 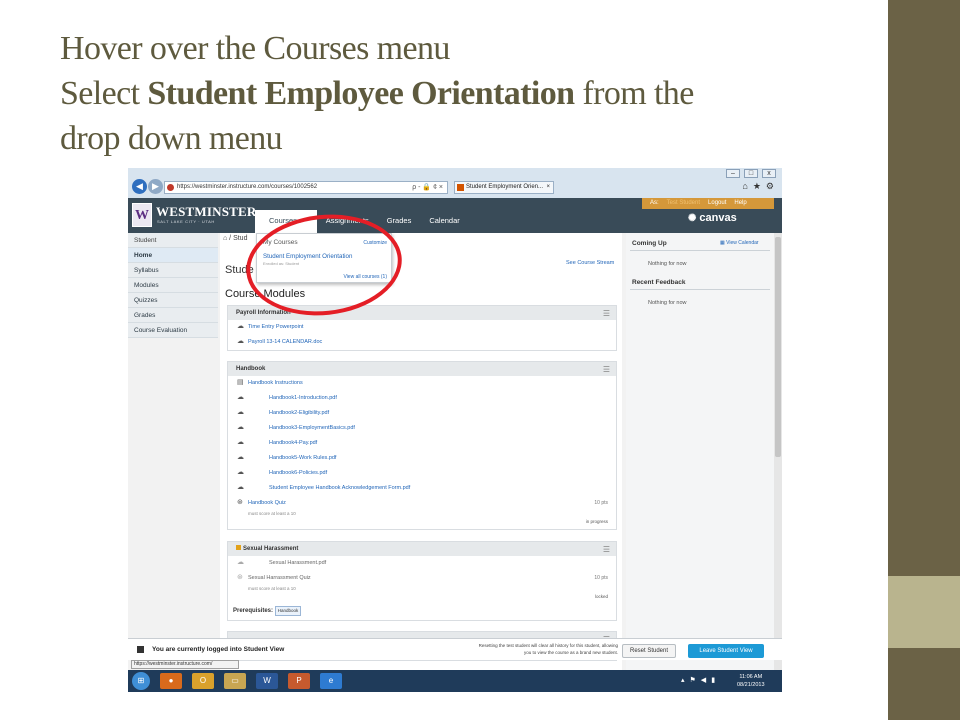 I want to click on firefox-icon: ●, so click(x=171, y=681).